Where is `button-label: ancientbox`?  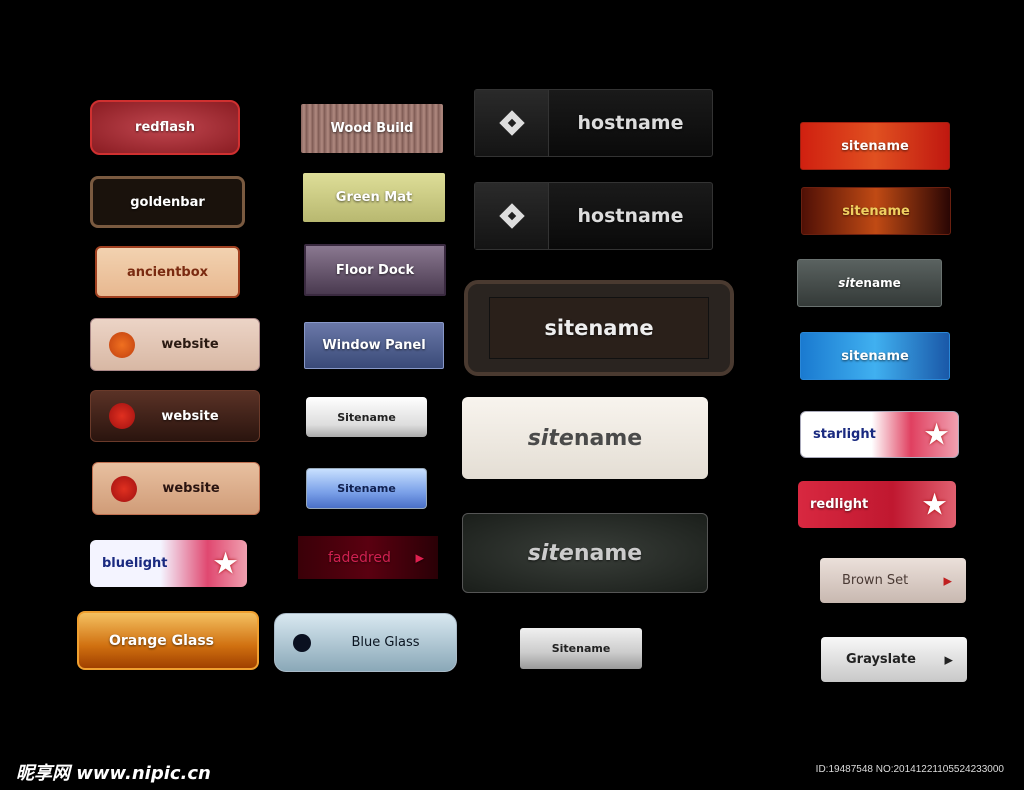 button-label: ancientbox is located at coordinates (167, 272).